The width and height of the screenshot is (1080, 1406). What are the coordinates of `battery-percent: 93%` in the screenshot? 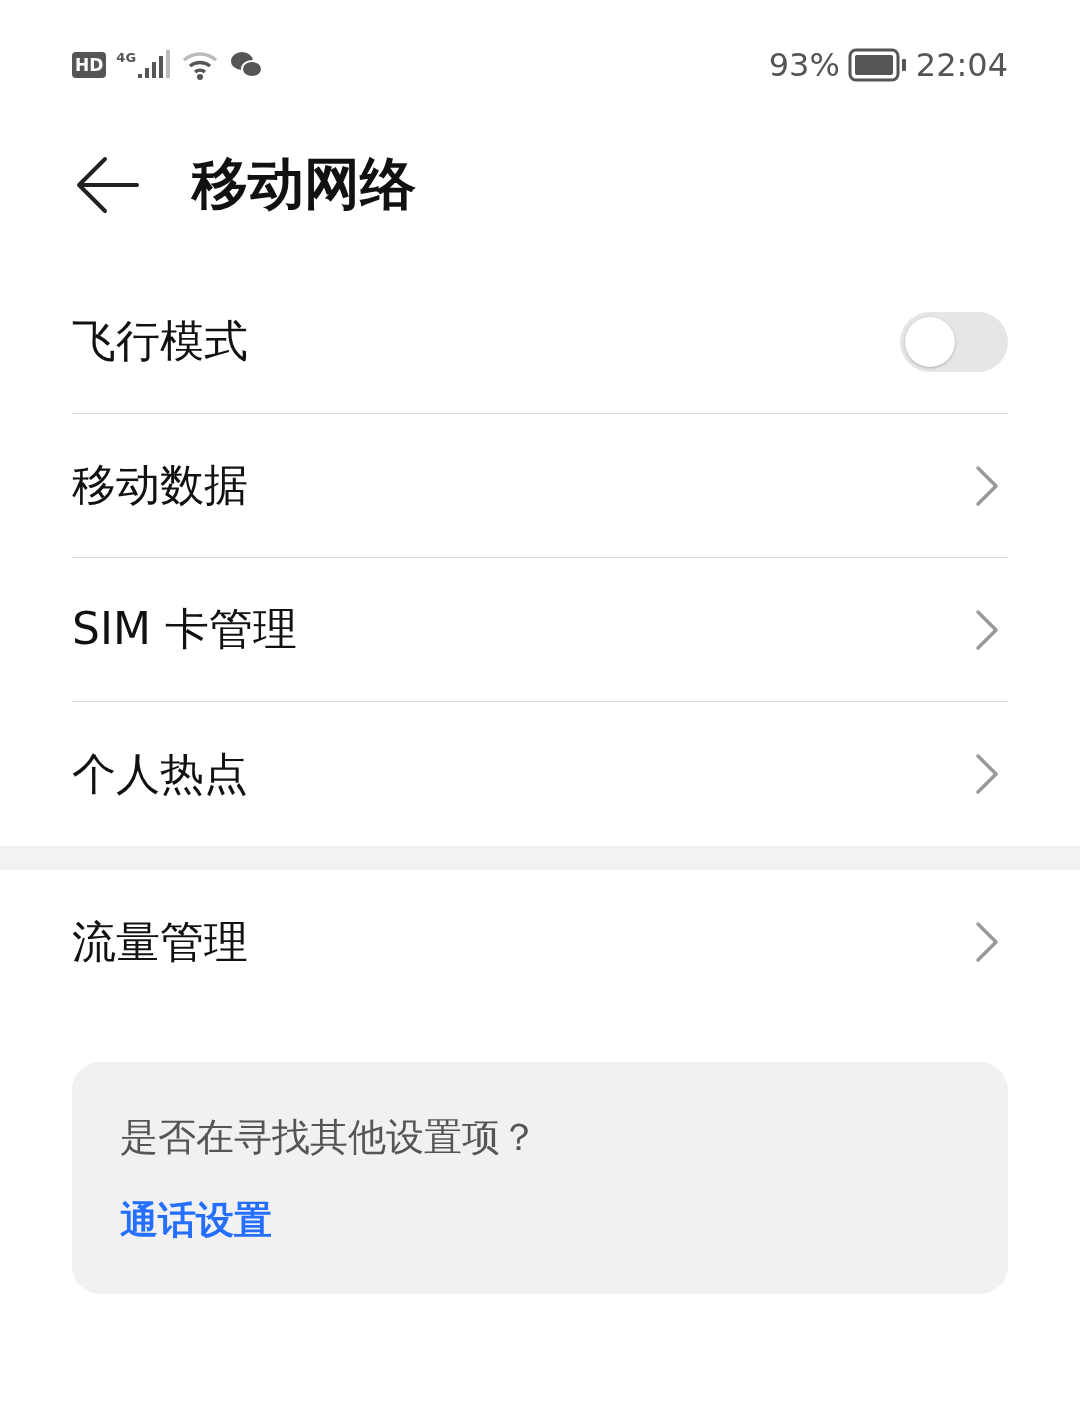 It's located at (804, 65).